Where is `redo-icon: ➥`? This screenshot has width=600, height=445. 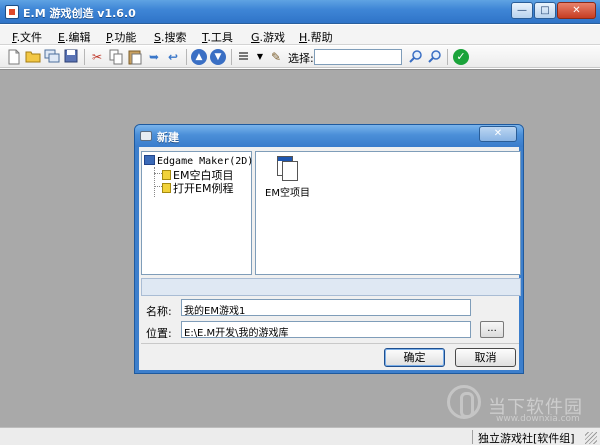 redo-icon: ➥ is located at coordinates (154, 57).